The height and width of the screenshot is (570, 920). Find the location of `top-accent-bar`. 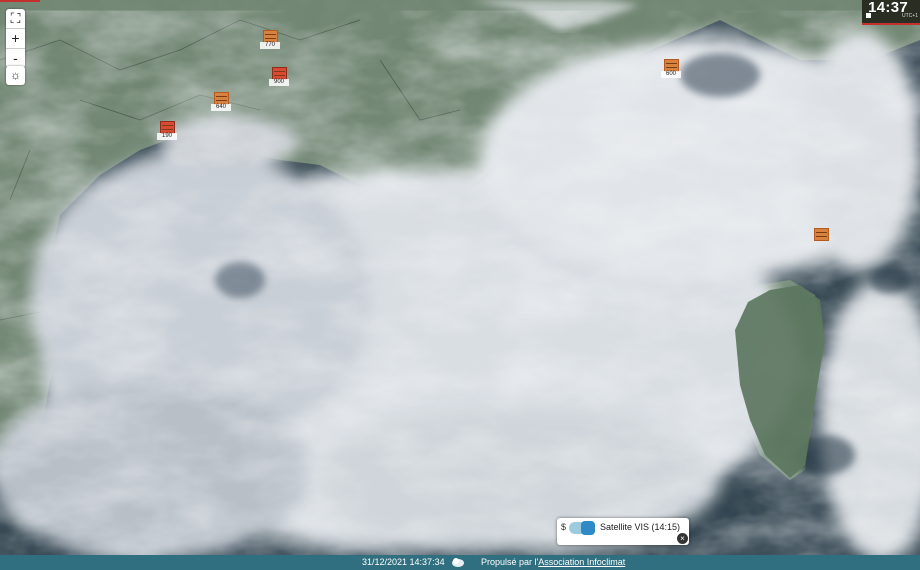

top-accent-bar is located at coordinates (20, 1).